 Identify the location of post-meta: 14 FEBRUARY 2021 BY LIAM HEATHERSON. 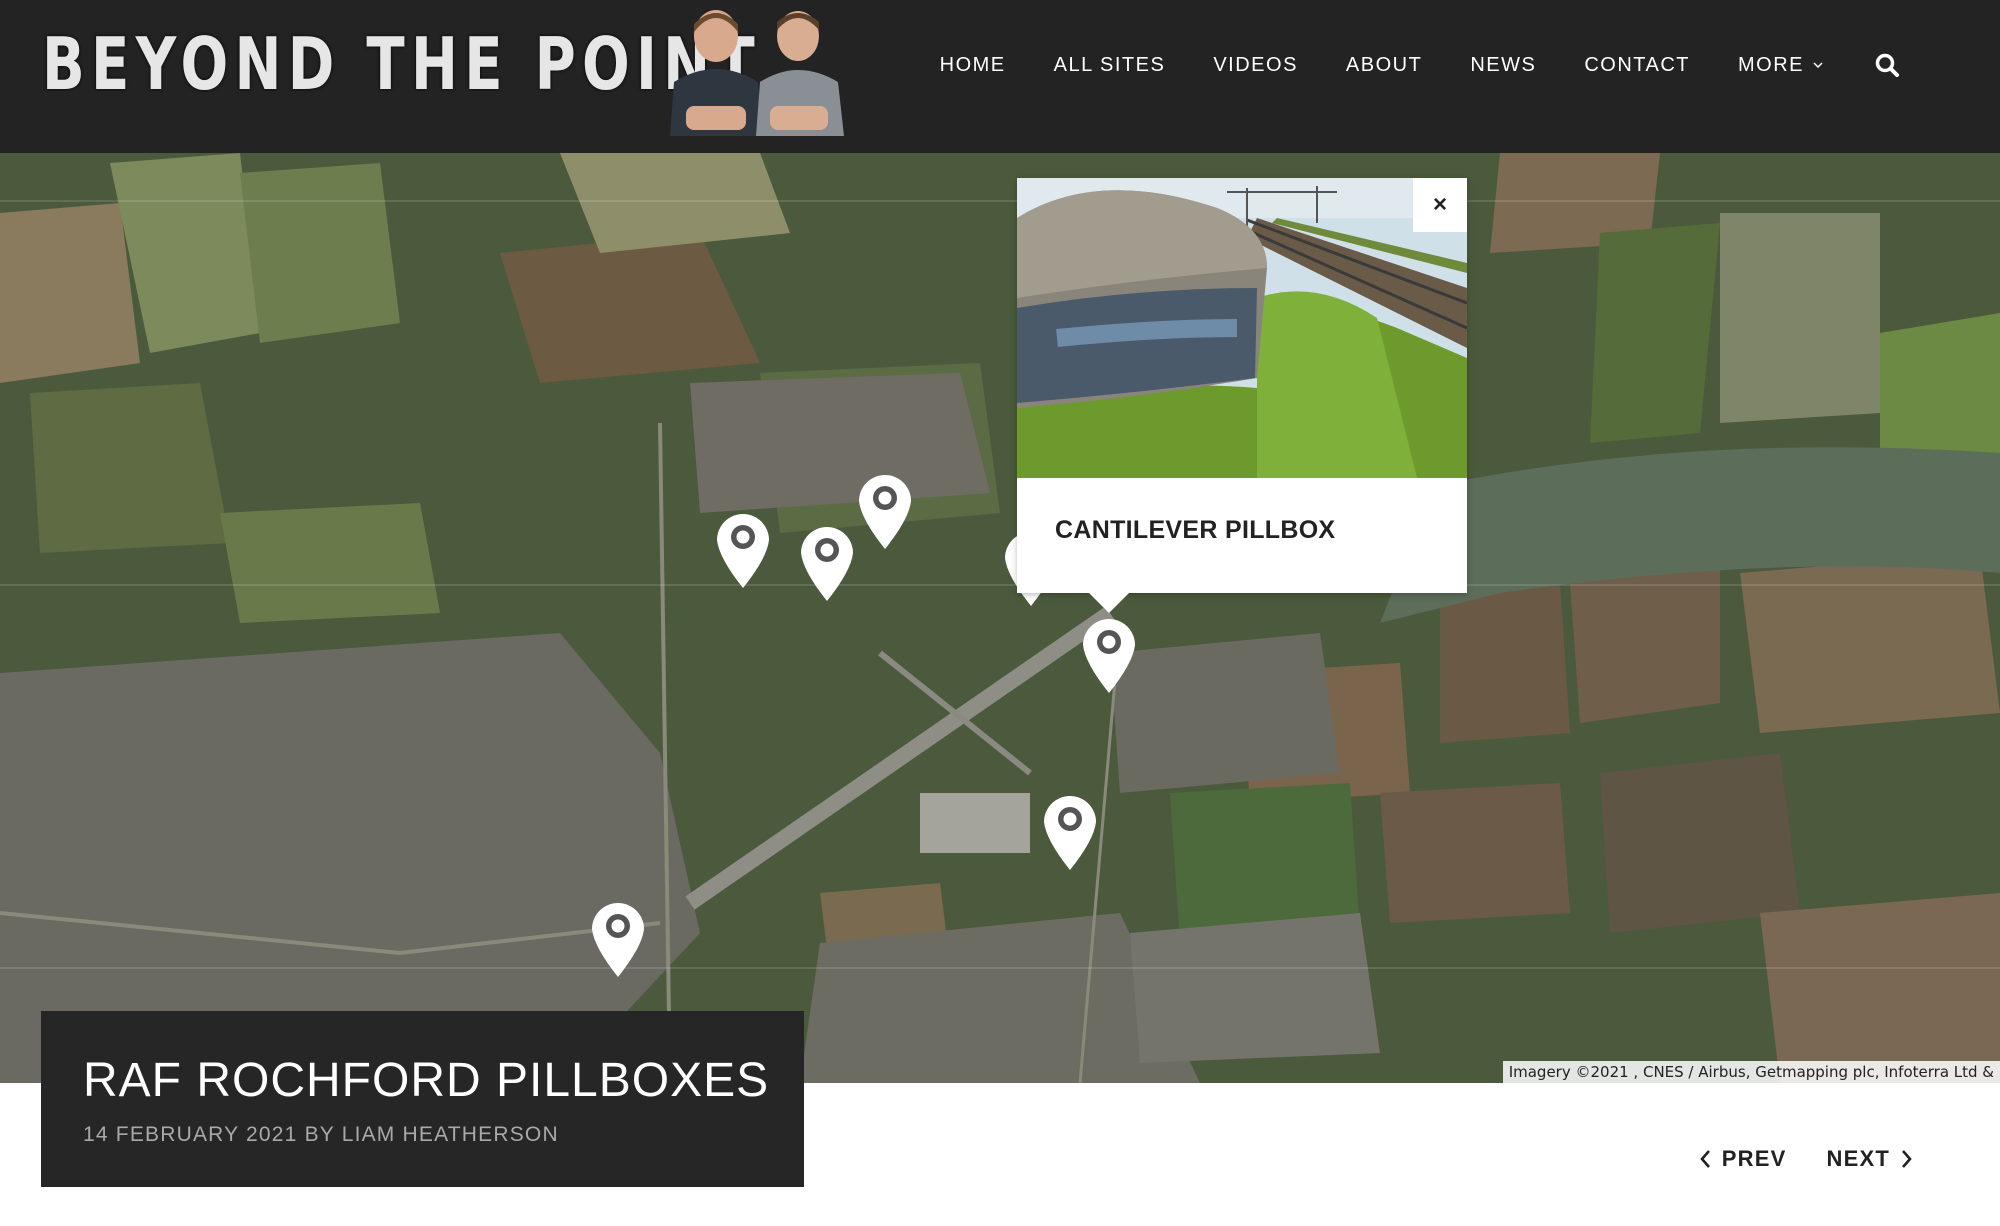
(321, 1135).